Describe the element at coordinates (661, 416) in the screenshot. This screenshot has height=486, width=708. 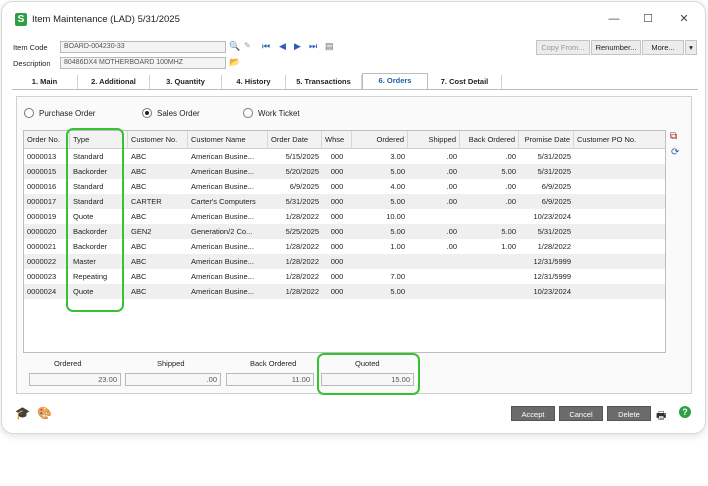
I see `printer-icon: 🖶` at that location.